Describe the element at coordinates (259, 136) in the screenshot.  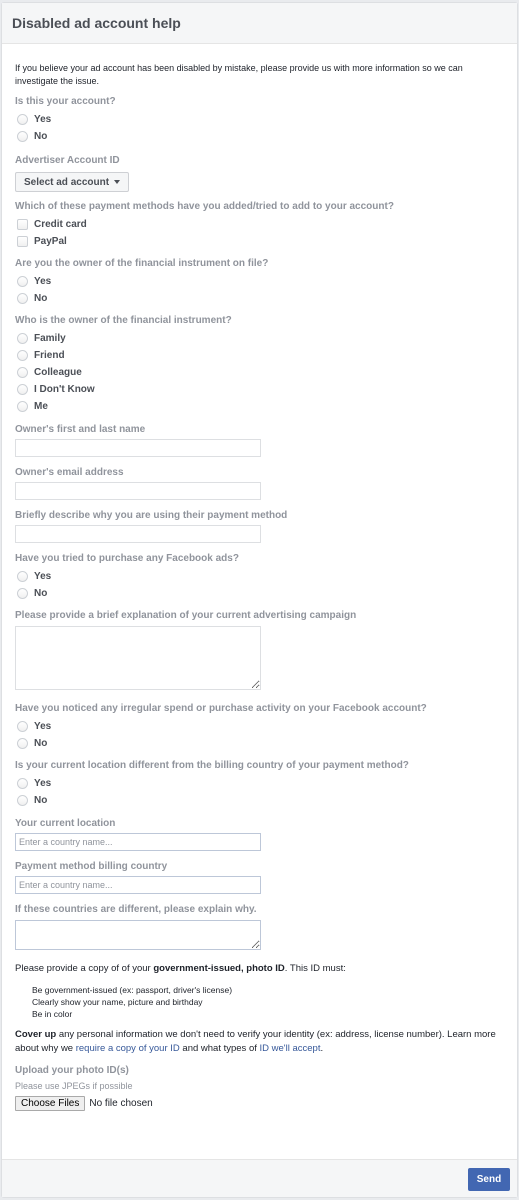
I see `radio-own-account-no: No` at that location.